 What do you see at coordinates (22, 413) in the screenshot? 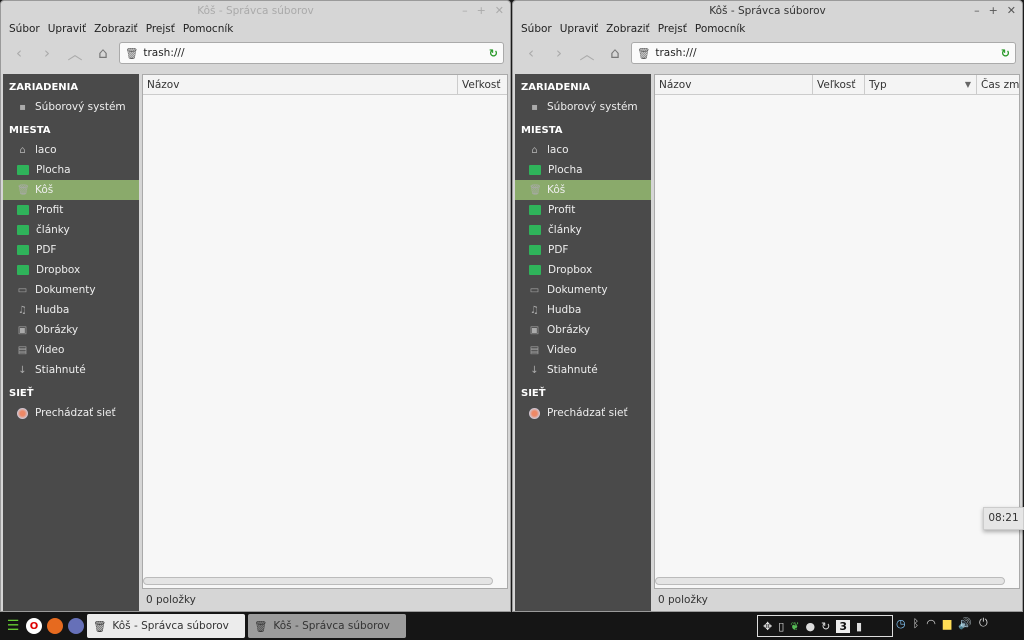
I see `network-icon` at bounding box center [22, 413].